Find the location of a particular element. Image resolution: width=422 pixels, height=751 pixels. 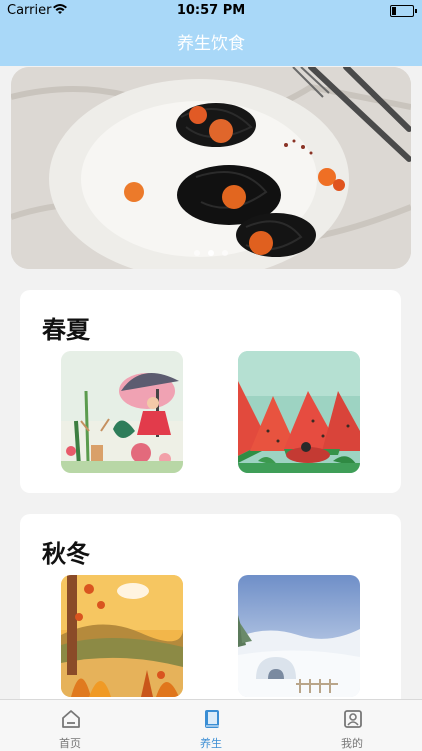

tab-health: 养生 is located at coordinates (211, 725).